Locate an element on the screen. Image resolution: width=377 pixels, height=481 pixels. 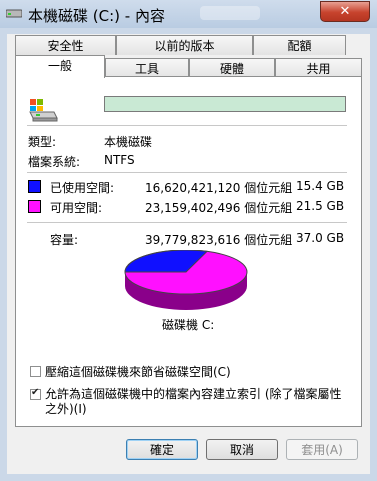
filesystem-label: 檔案系統: is located at coordinates (54, 162).